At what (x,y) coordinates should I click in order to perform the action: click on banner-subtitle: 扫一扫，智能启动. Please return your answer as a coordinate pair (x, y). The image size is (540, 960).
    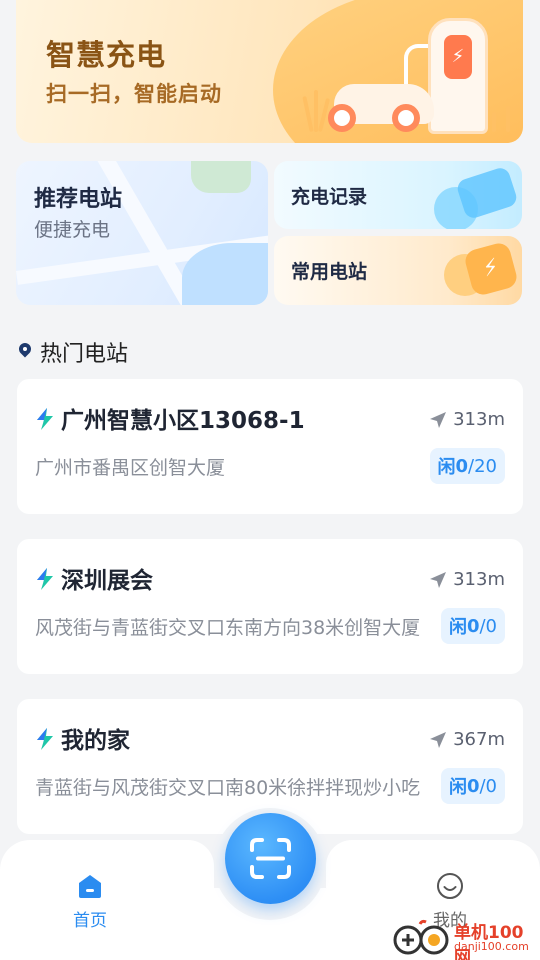
    Looking at the image, I should click on (134, 94).